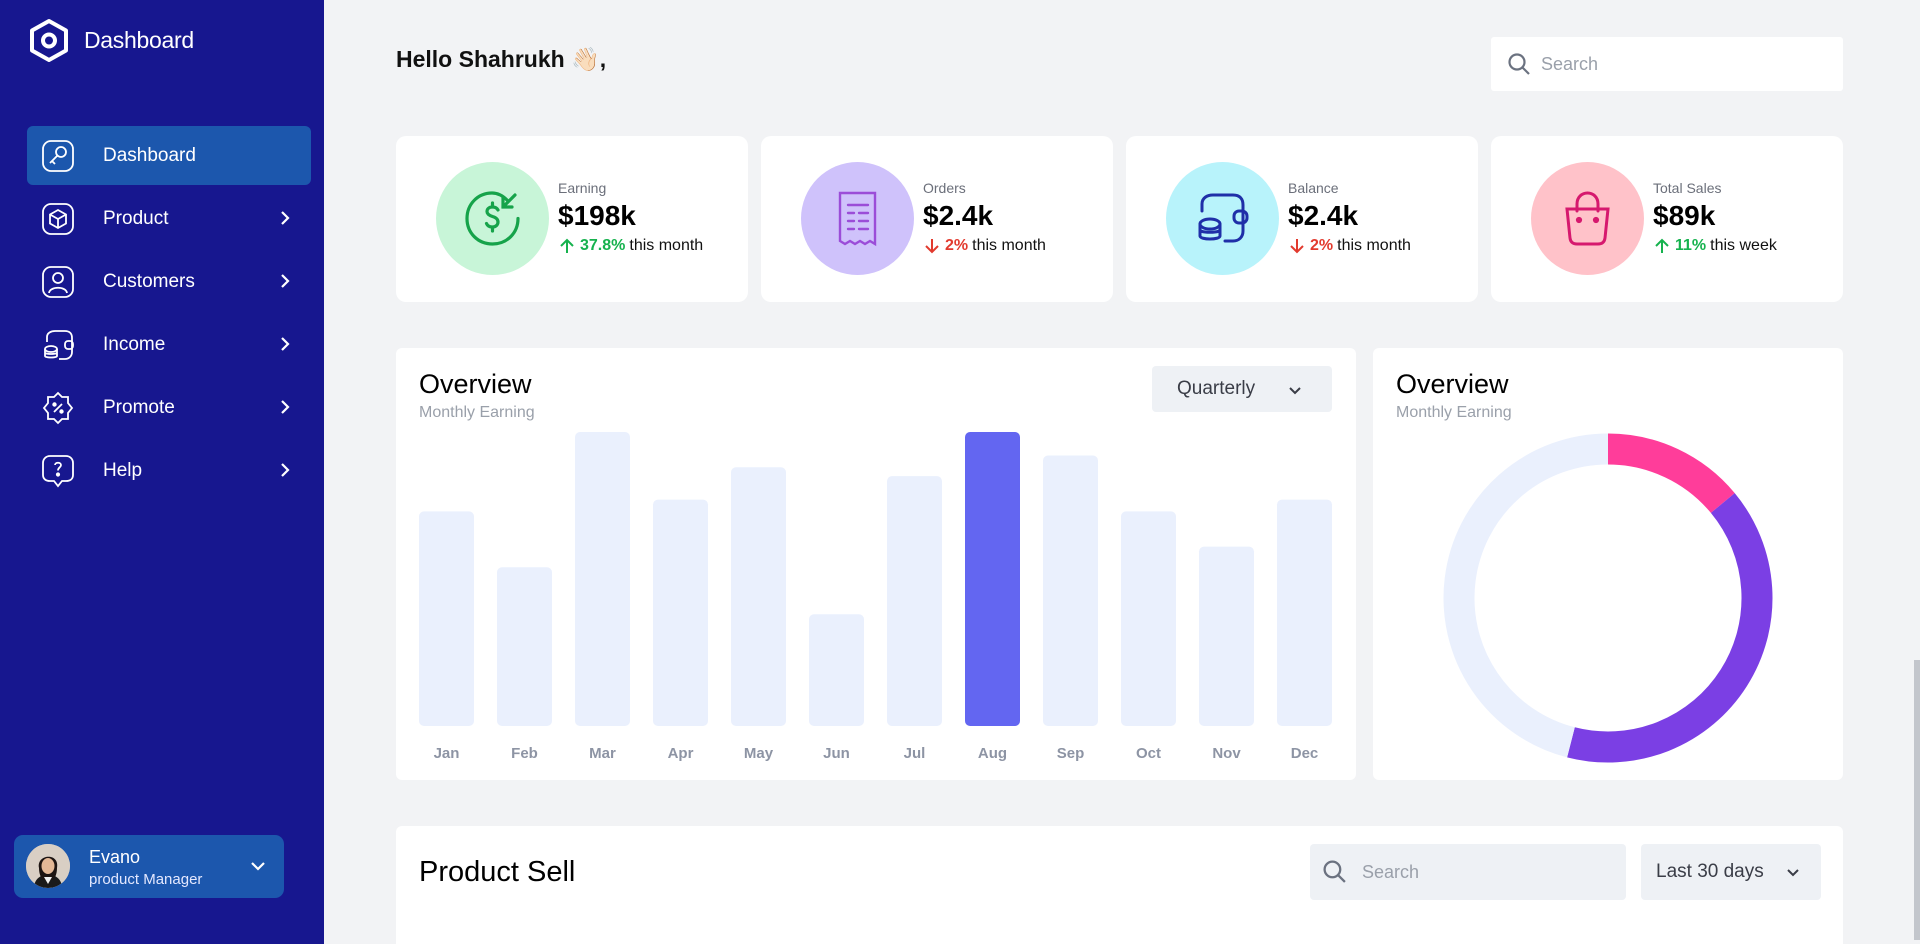 Image resolution: width=1920 pixels, height=944 pixels. I want to click on bar-jan, so click(446, 618).